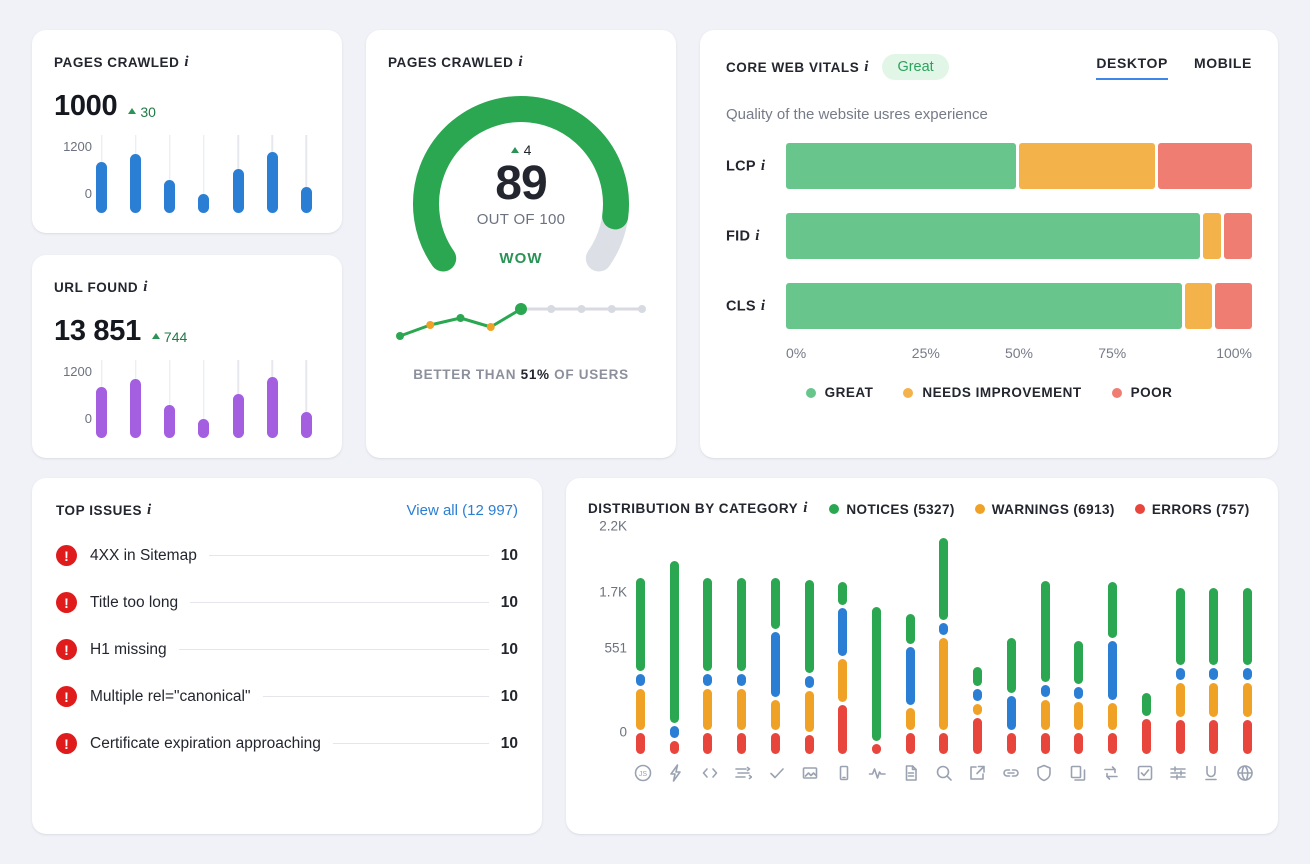  I want to click on underline-icon, so click(1211, 773).